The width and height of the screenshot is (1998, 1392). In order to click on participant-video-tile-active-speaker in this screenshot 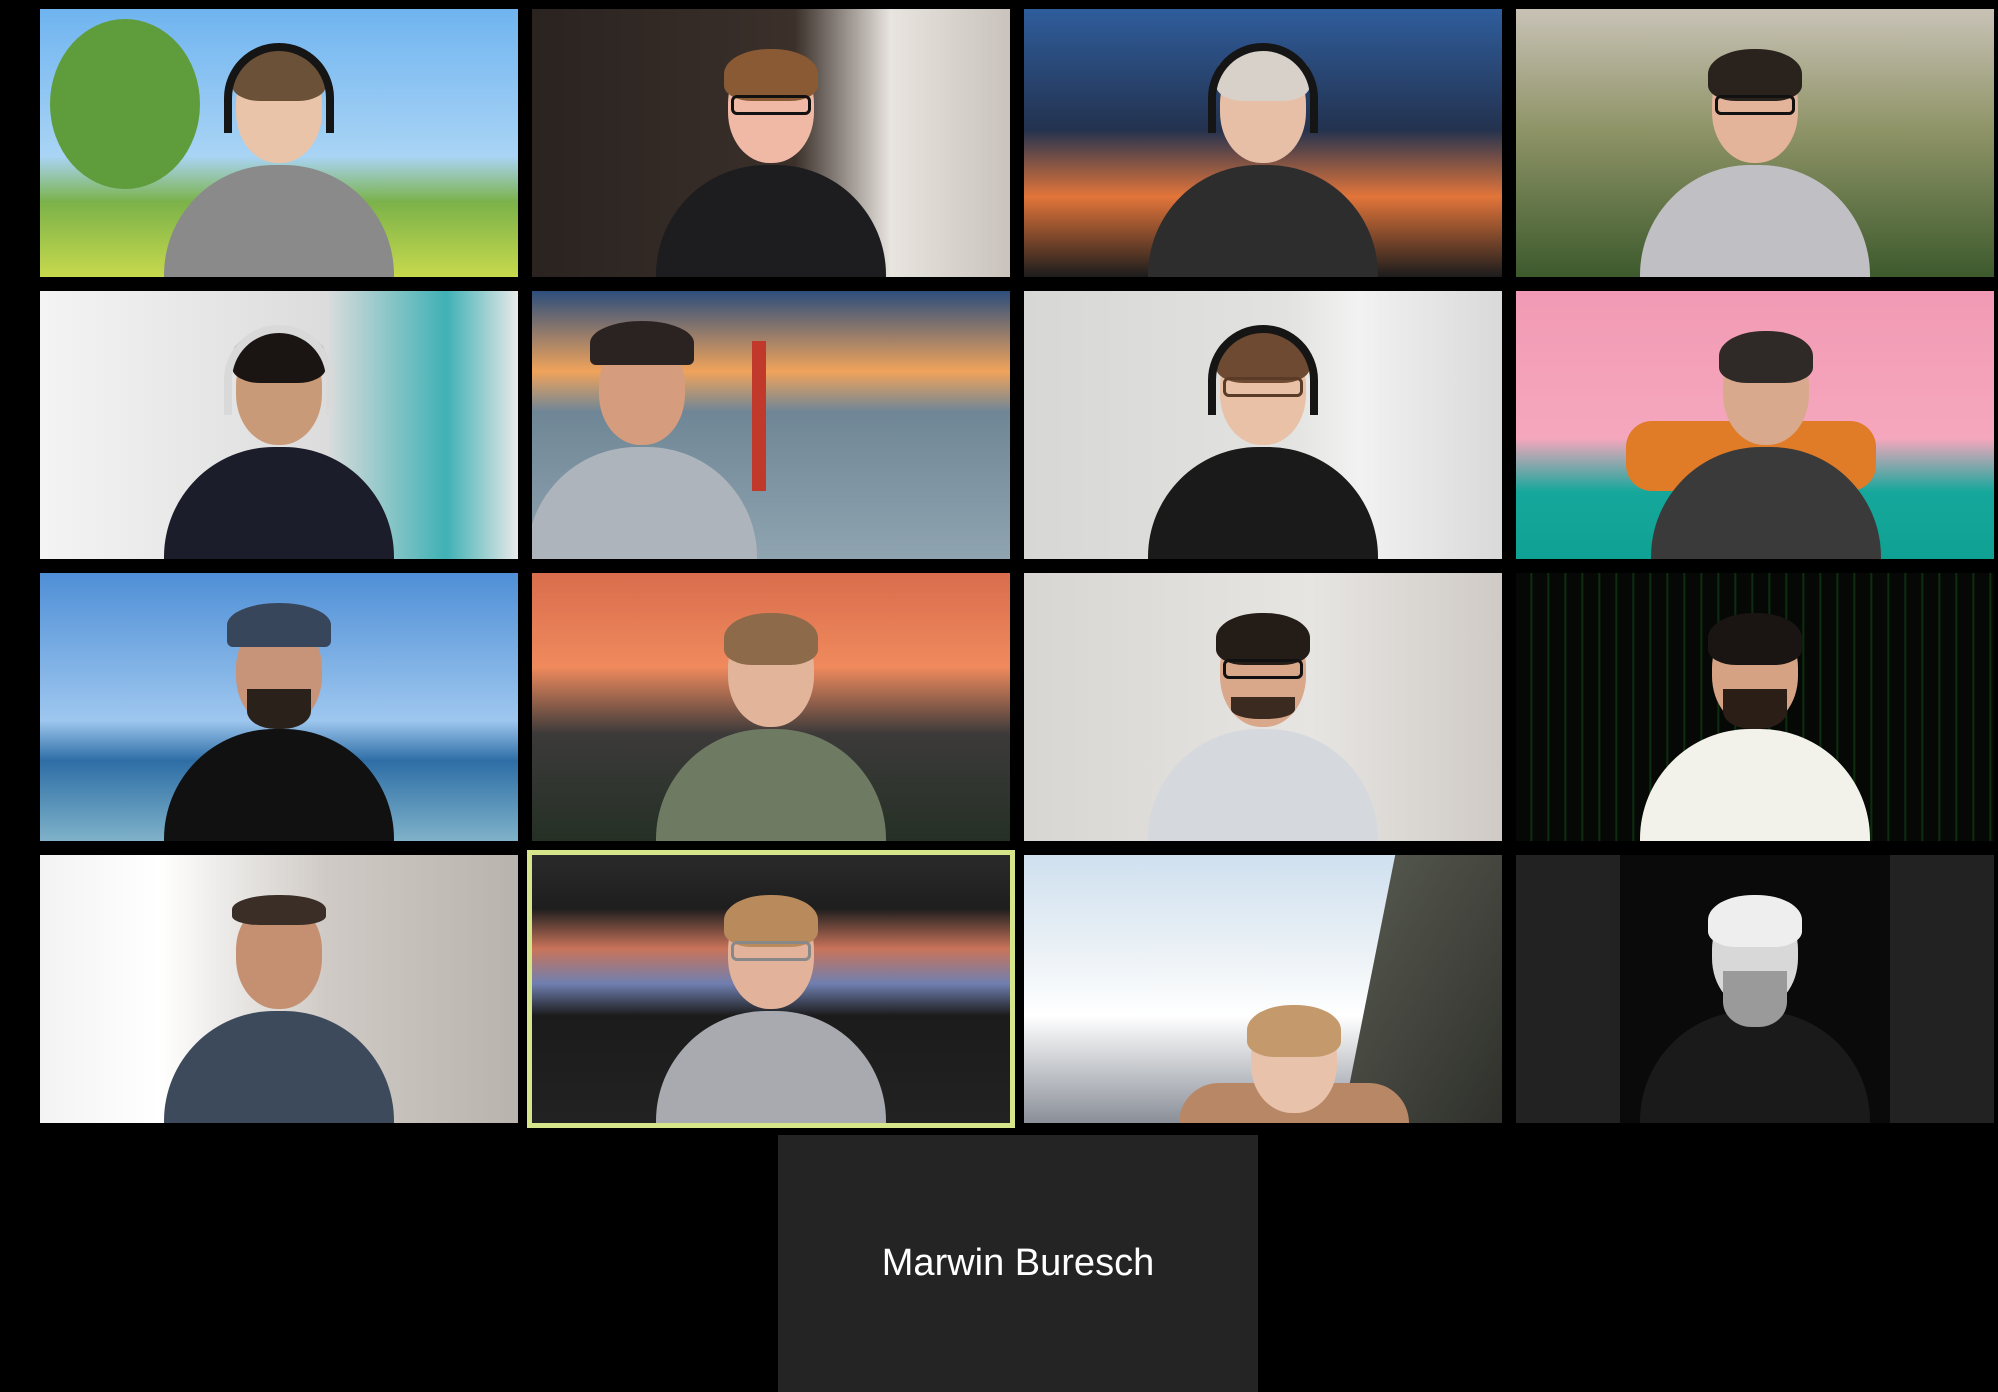, I will do `click(771, 989)`.